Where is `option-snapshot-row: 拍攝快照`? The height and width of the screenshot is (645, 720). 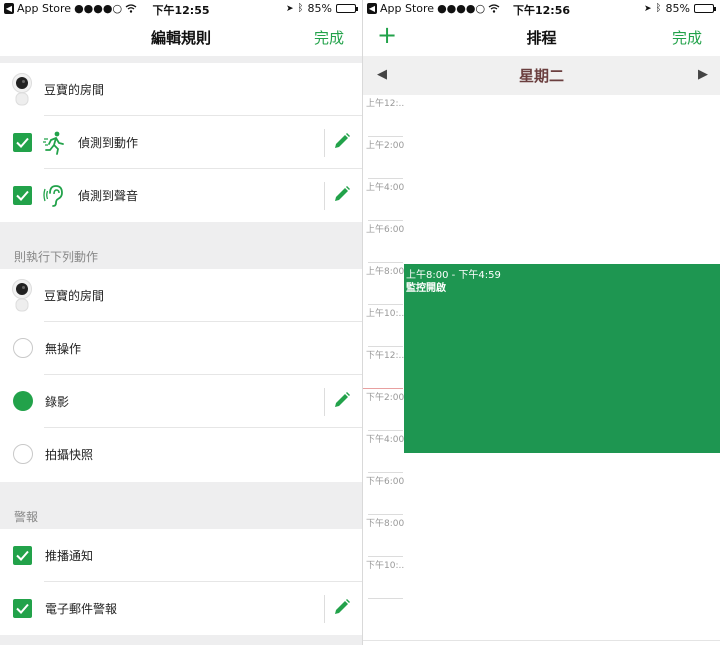
option-snapshot-row: 拍攝快照 is located at coordinates (181, 454).